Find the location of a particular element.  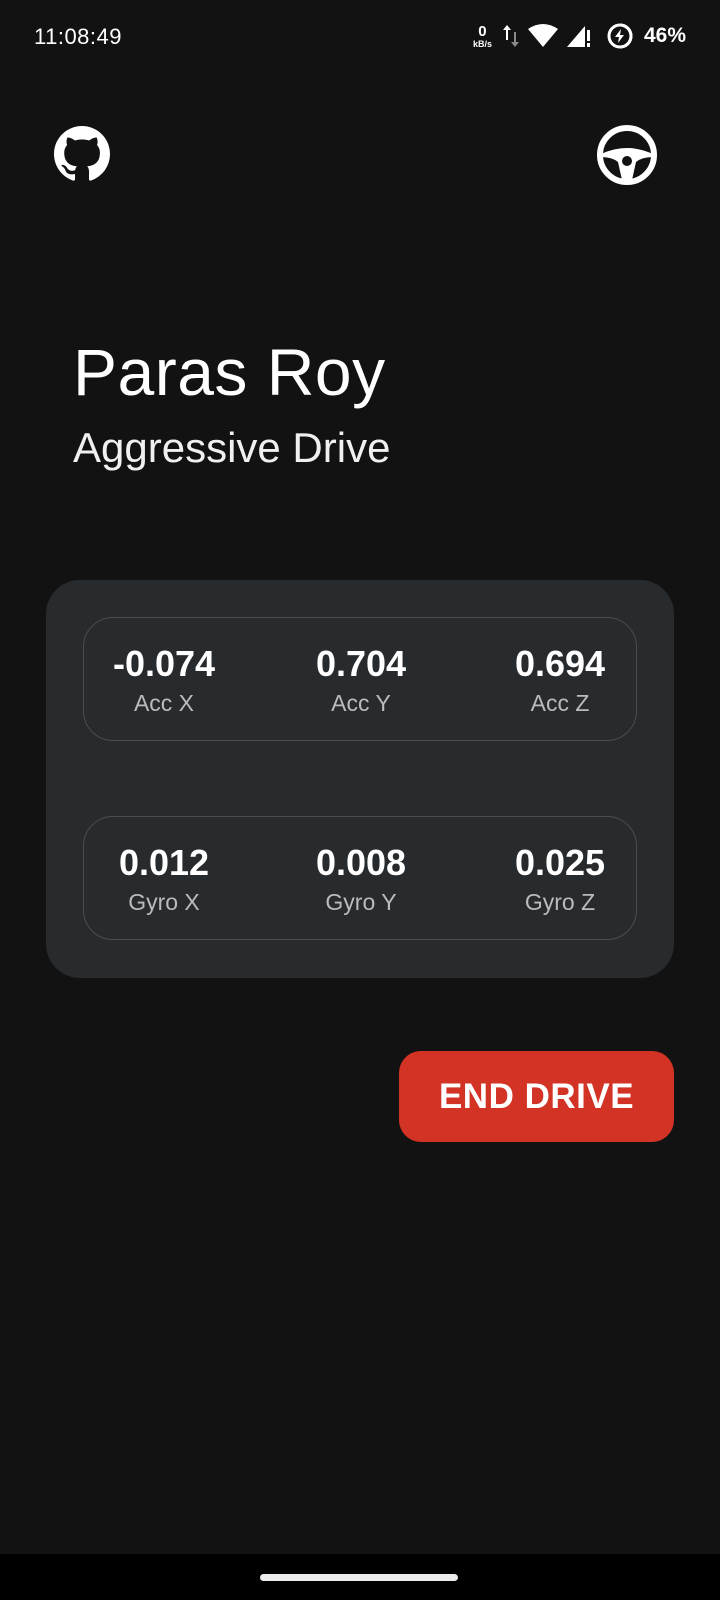

driver-name: Paras Roy is located at coordinates (229, 372).